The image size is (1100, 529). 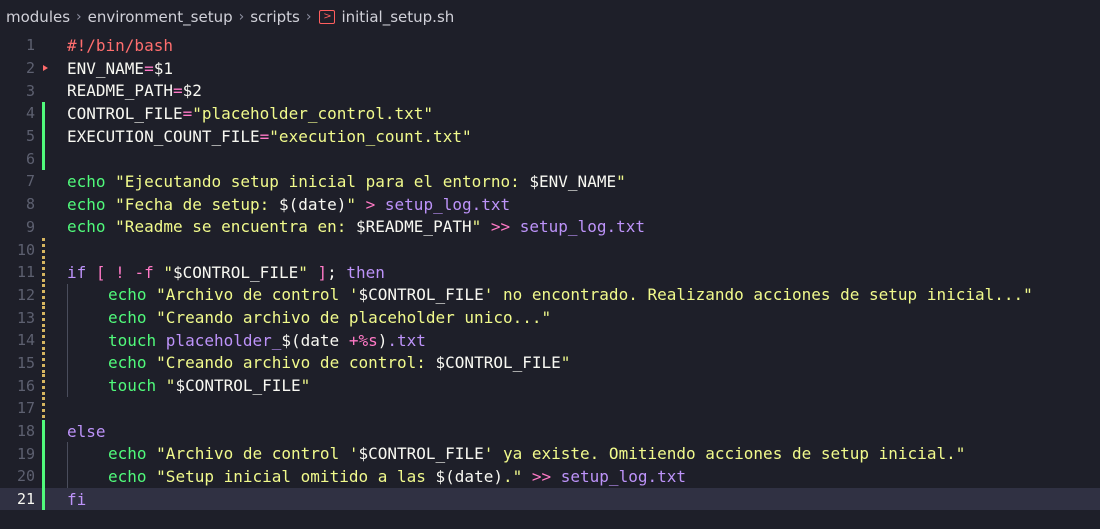 What do you see at coordinates (30, 90) in the screenshot?
I see `line-number: 3` at bounding box center [30, 90].